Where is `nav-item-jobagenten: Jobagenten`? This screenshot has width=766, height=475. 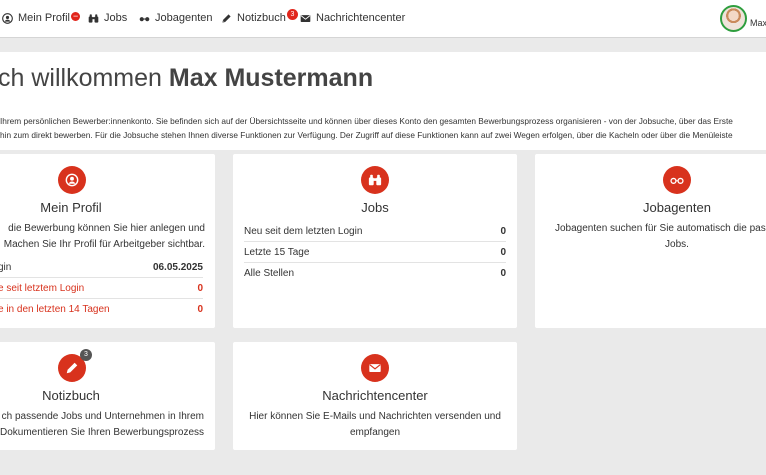
nav-item-jobagenten: Jobagenten is located at coordinates (176, 18).